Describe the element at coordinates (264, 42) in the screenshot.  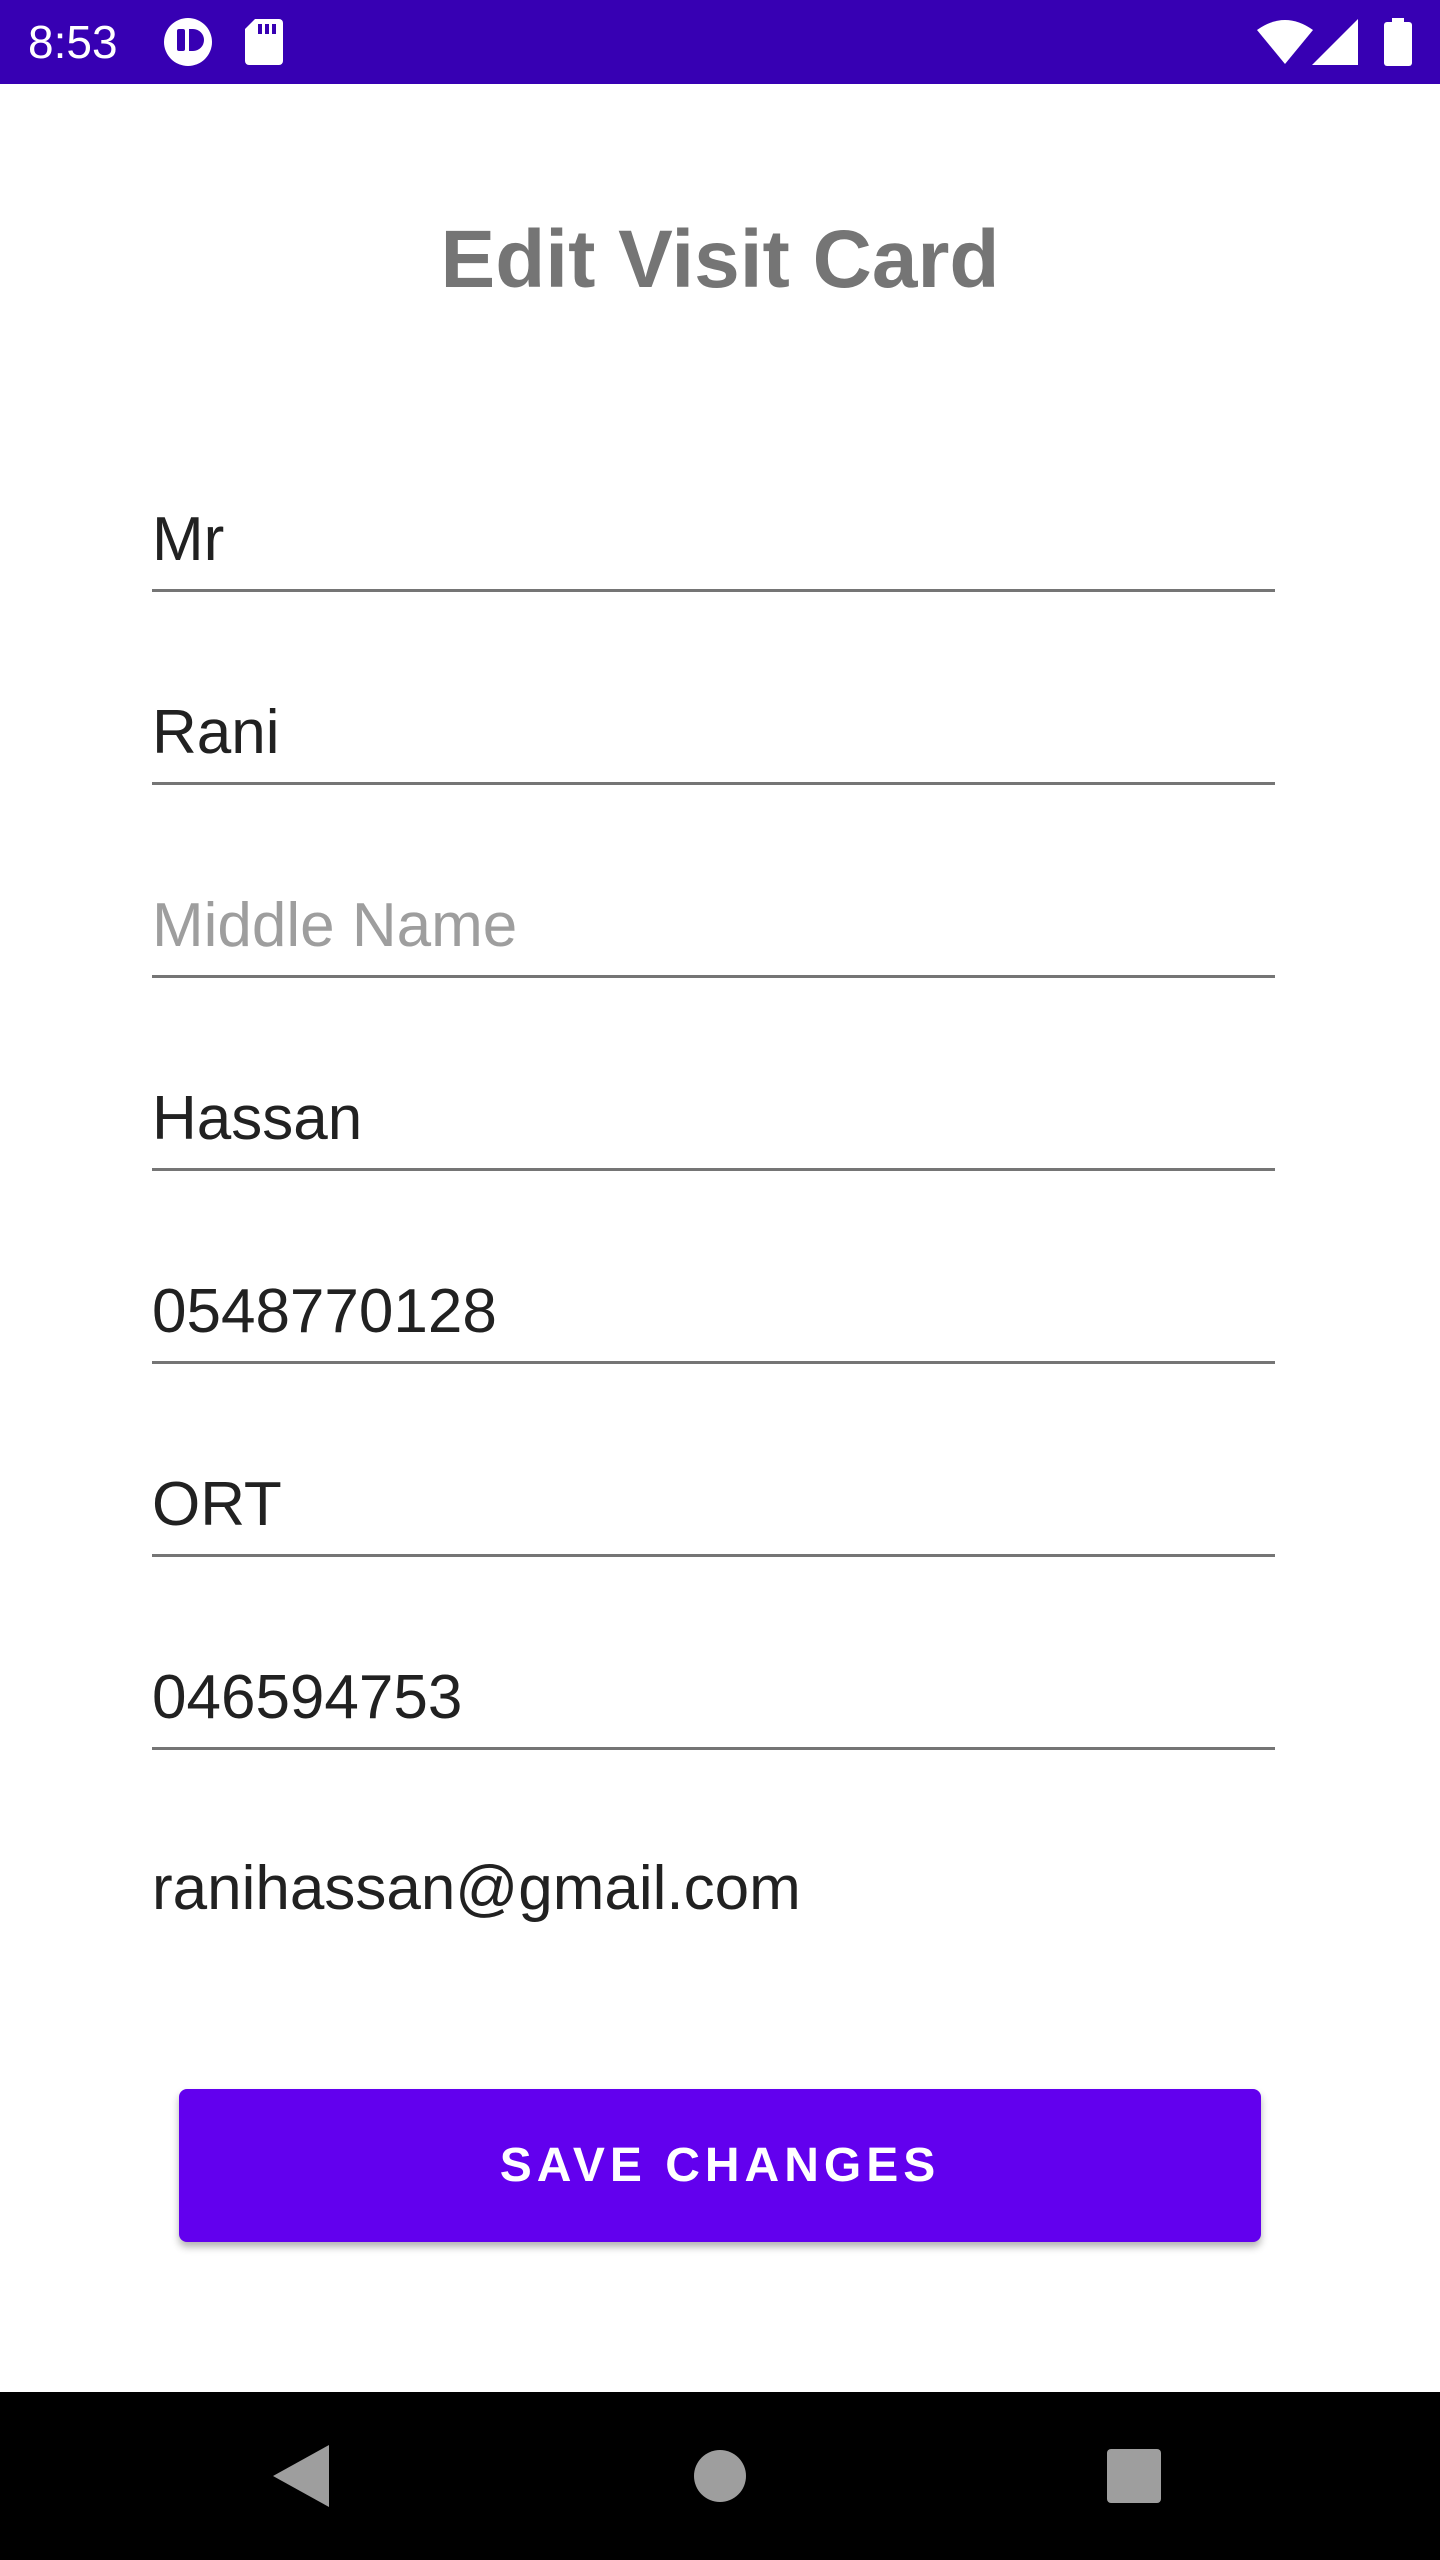
I see `sd-card-icon` at that location.